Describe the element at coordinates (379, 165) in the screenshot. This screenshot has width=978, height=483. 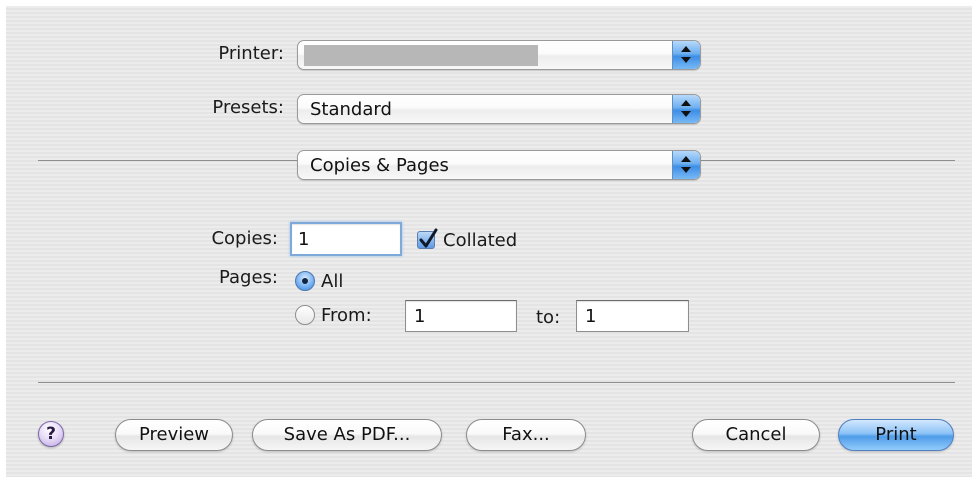
I see `panel-value: Copies & Pages` at that location.